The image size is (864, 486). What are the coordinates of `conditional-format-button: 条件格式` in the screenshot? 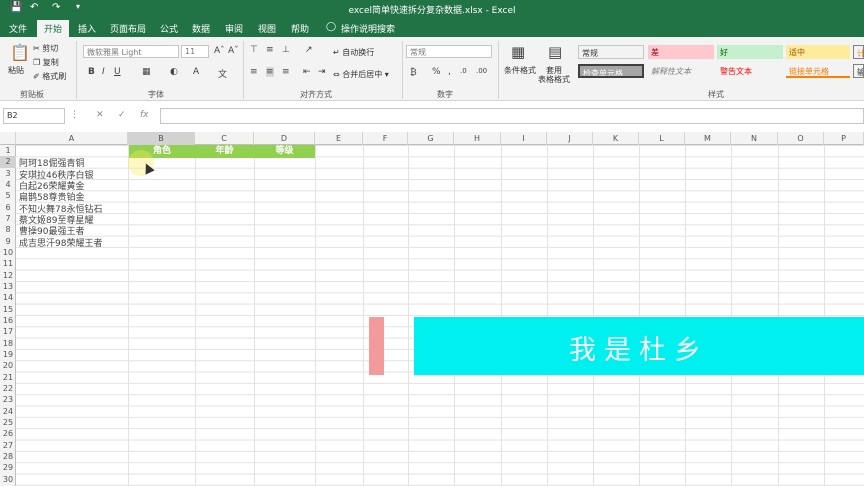 It's located at (520, 70).